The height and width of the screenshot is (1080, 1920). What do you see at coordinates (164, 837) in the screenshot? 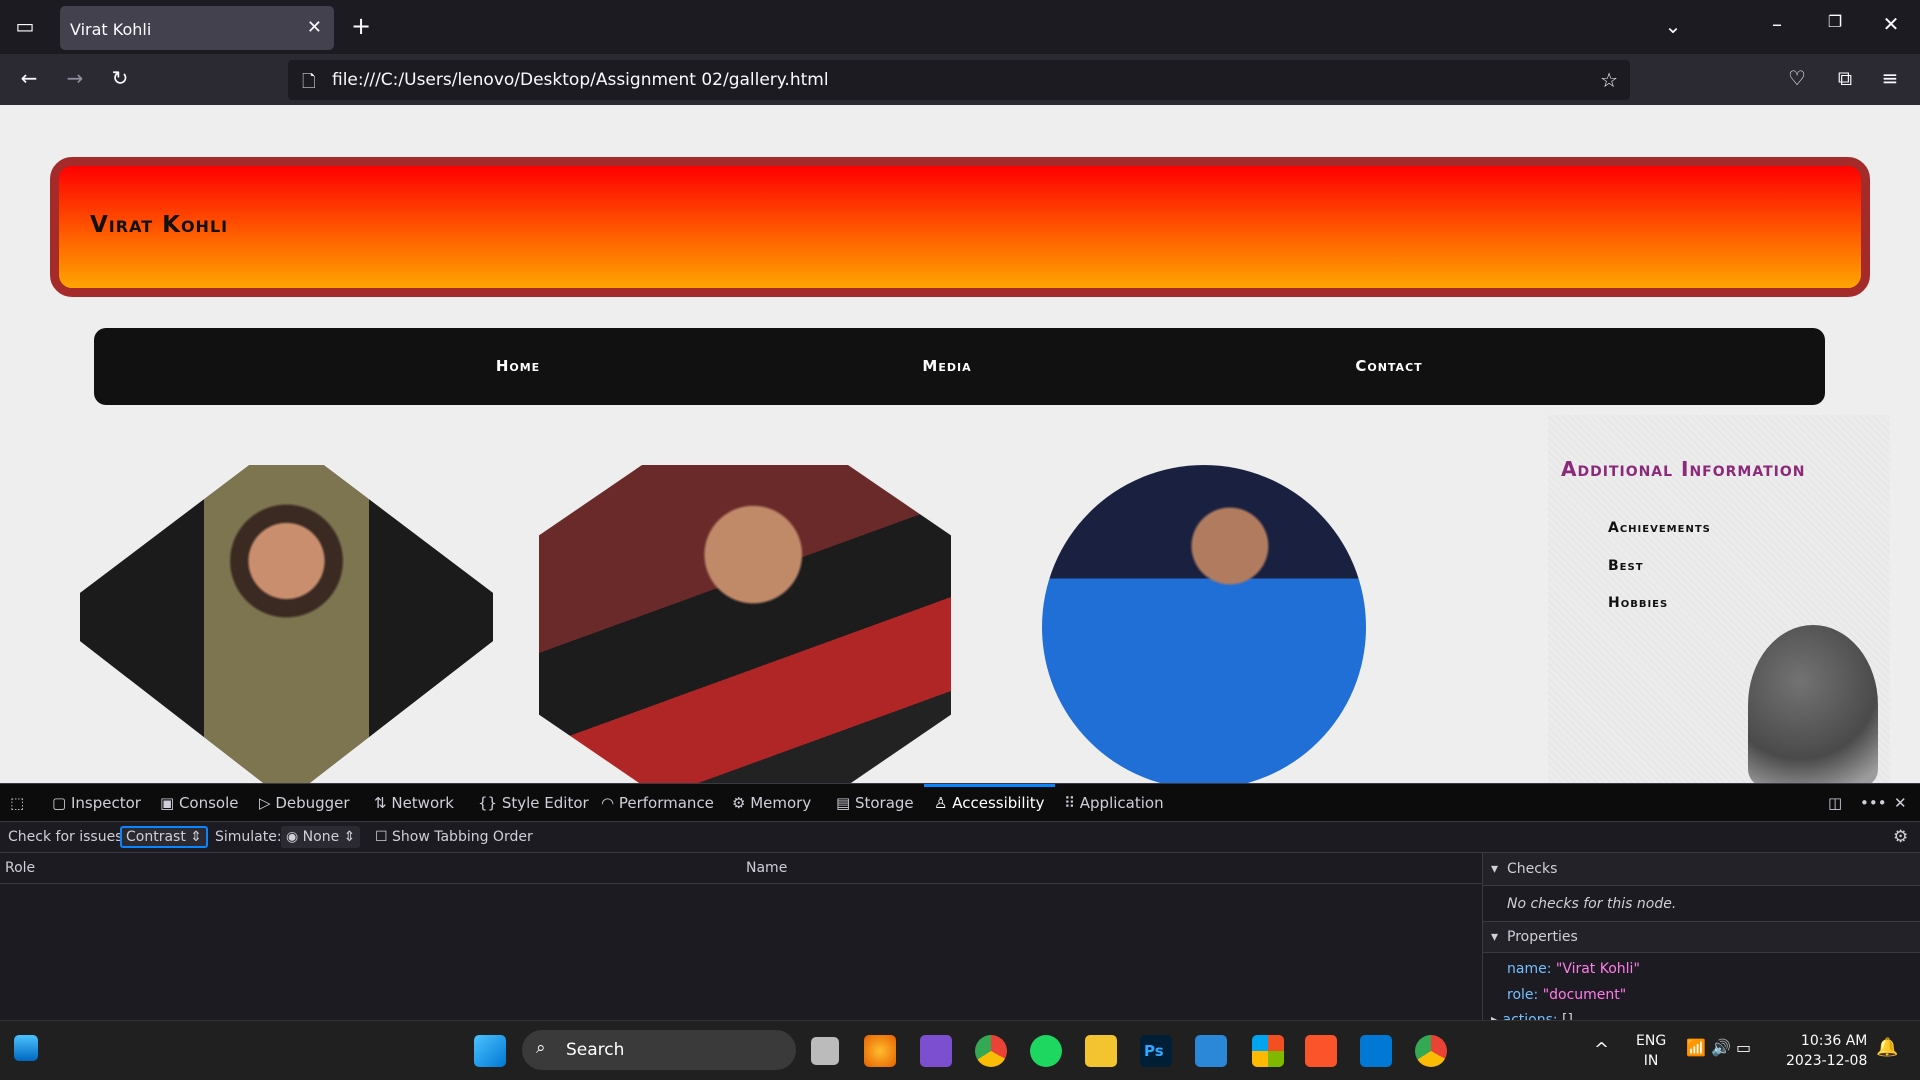
I see `check-select: Contrast ⇕` at bounding box center [164, 837].